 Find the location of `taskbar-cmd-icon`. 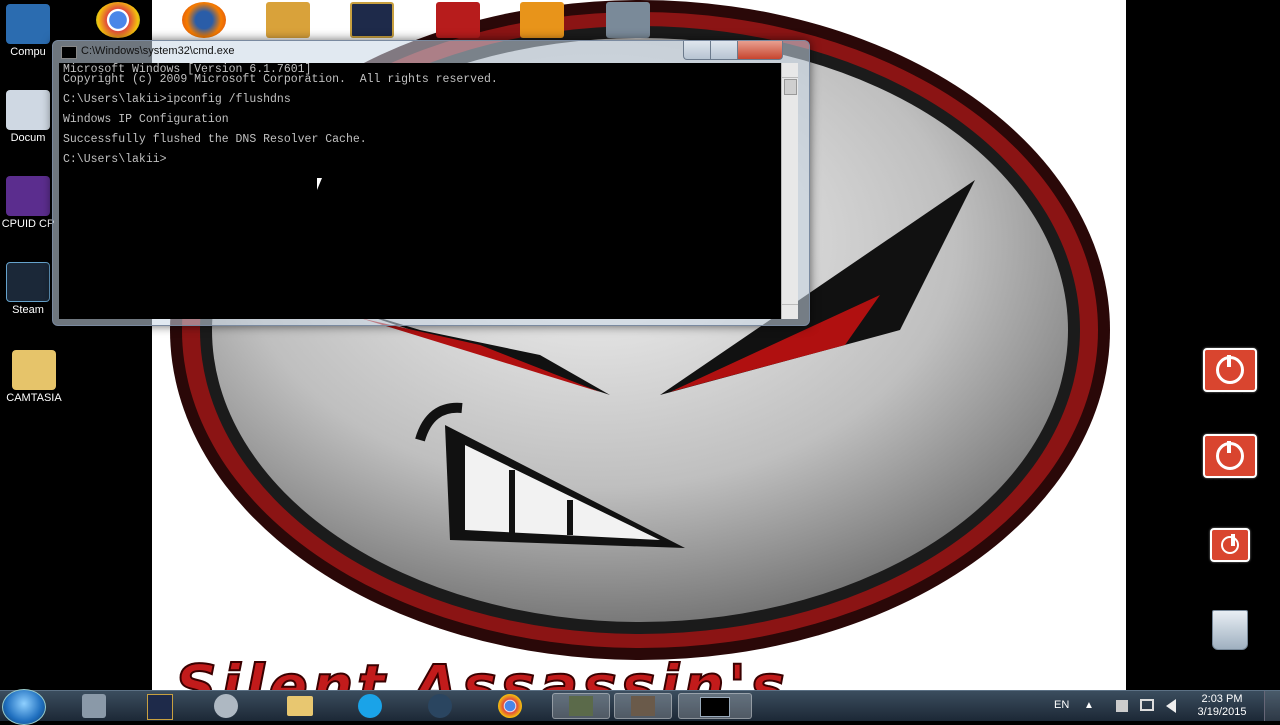

taskbar-cmd-icon is located at coordinates (715, 706).